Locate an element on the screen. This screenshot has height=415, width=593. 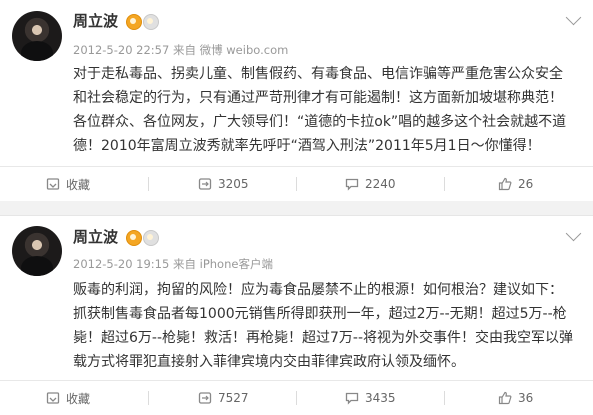
post-actions: 收藏 7527 3435 36 is located at coordinates (296, 397).